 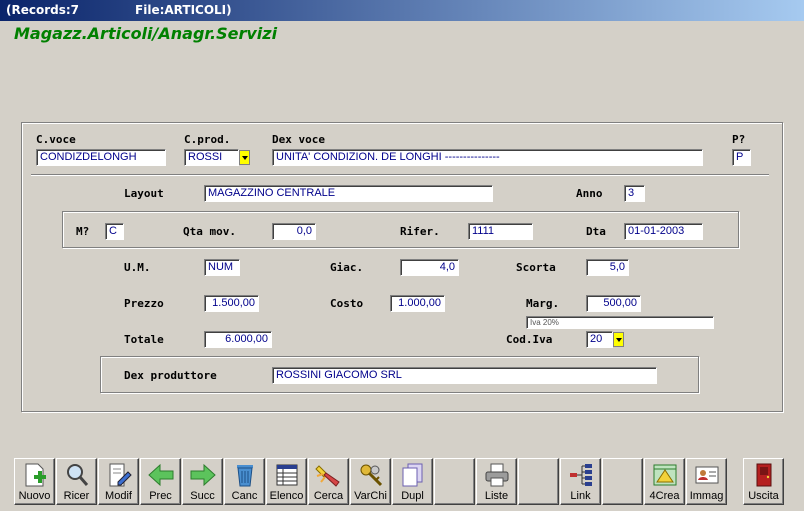 What do you see at coordinates (327, 476) in the screenshot?
I see `flashlight-icon` at bounding box center [327, 476].